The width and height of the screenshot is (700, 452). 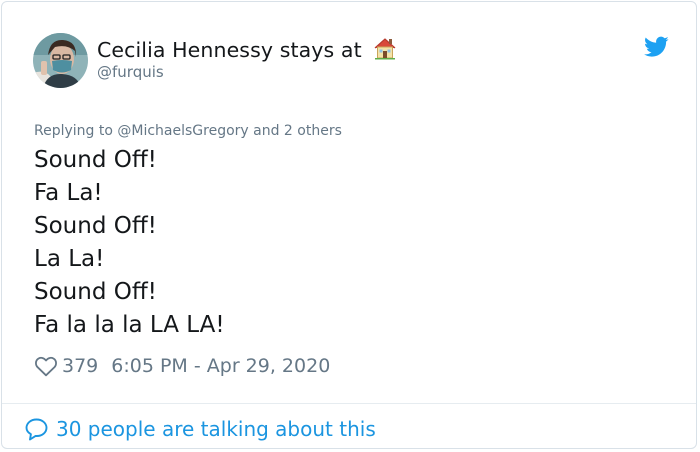 I want to click on conversation-link: 30 people are talking about this, so click(x=200, y=429).